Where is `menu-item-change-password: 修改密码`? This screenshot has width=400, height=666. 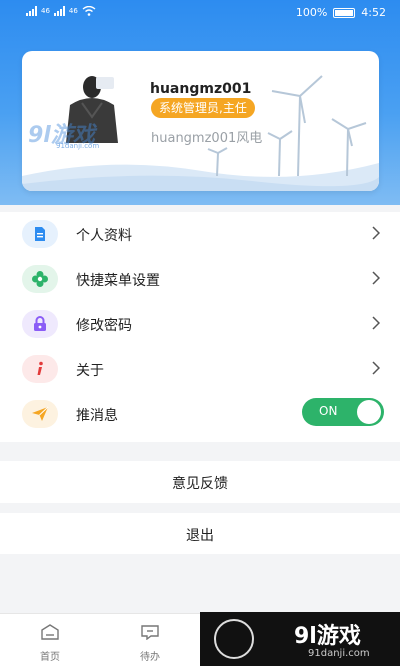 menu-item-change-password: 修改密码 is located at coordinates (200, 324).